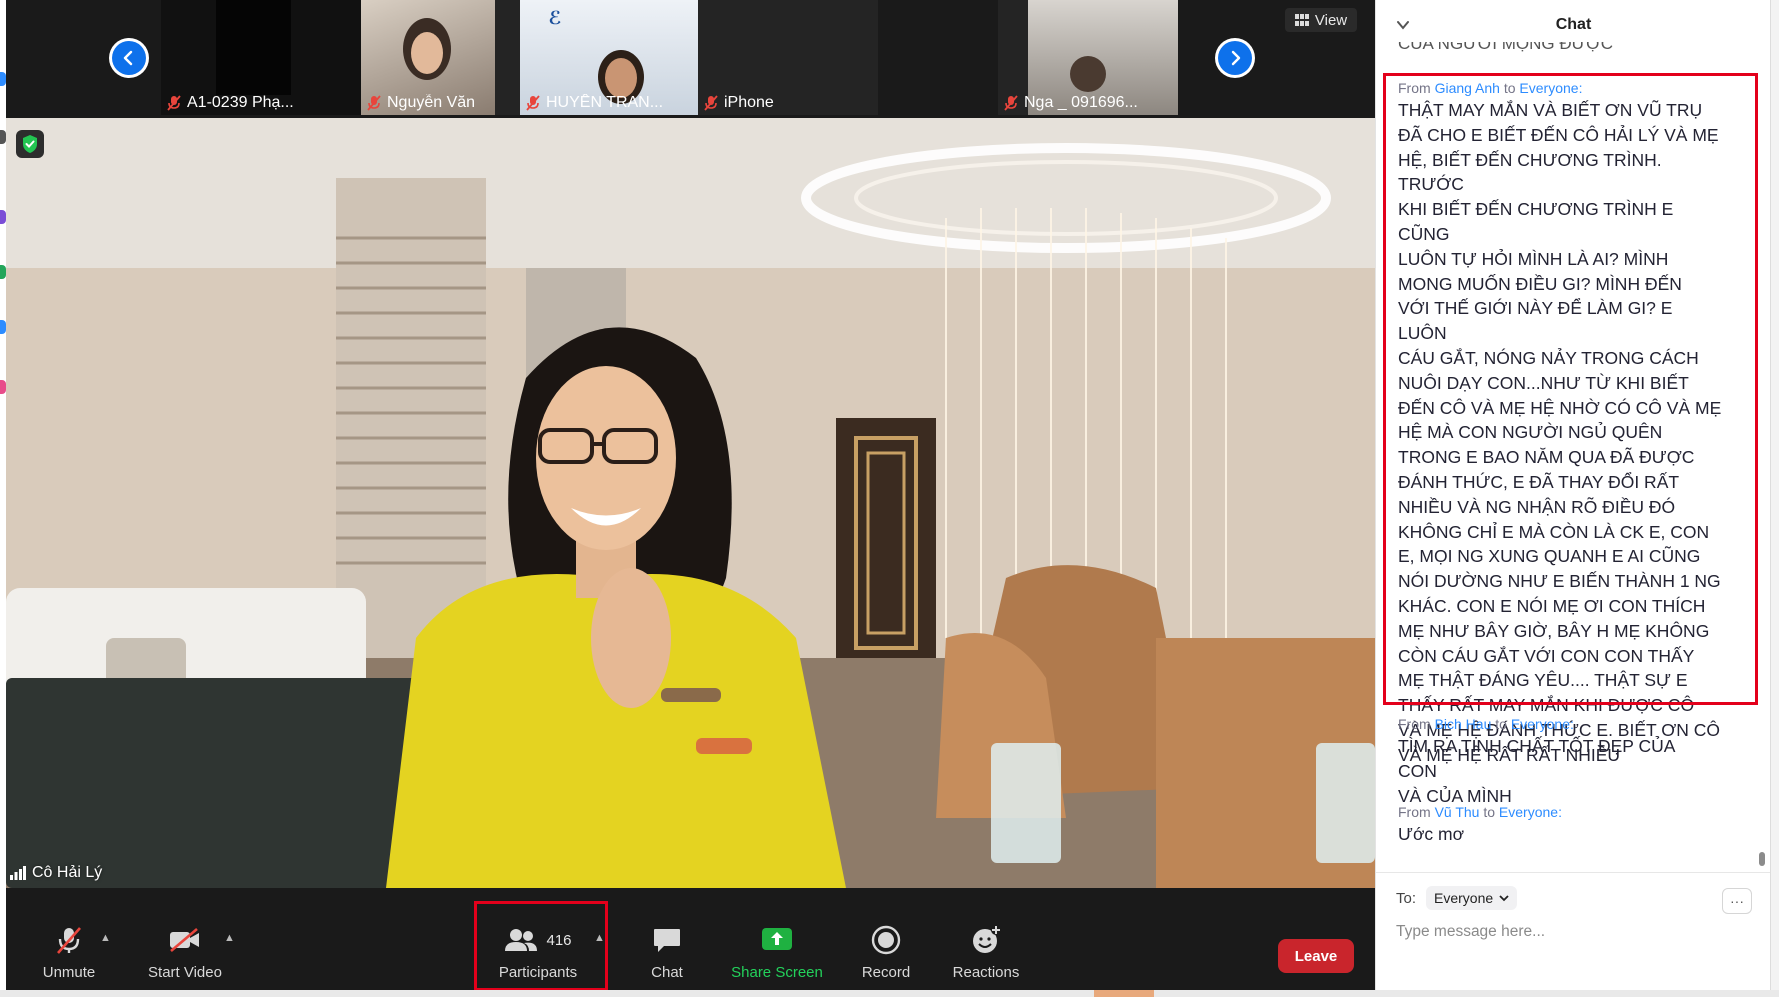 This screenshot has height=997, width=1779. Describe the element at coordinates (1463, 724) in the screenshot. I see `sender-name: Bich Hau` at that location.